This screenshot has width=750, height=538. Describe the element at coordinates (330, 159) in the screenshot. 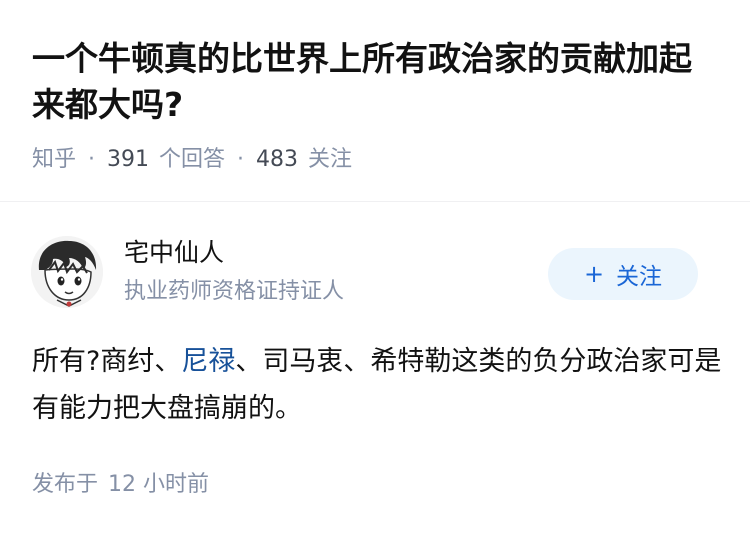

I see `follower-count-label: 关注` at that location.